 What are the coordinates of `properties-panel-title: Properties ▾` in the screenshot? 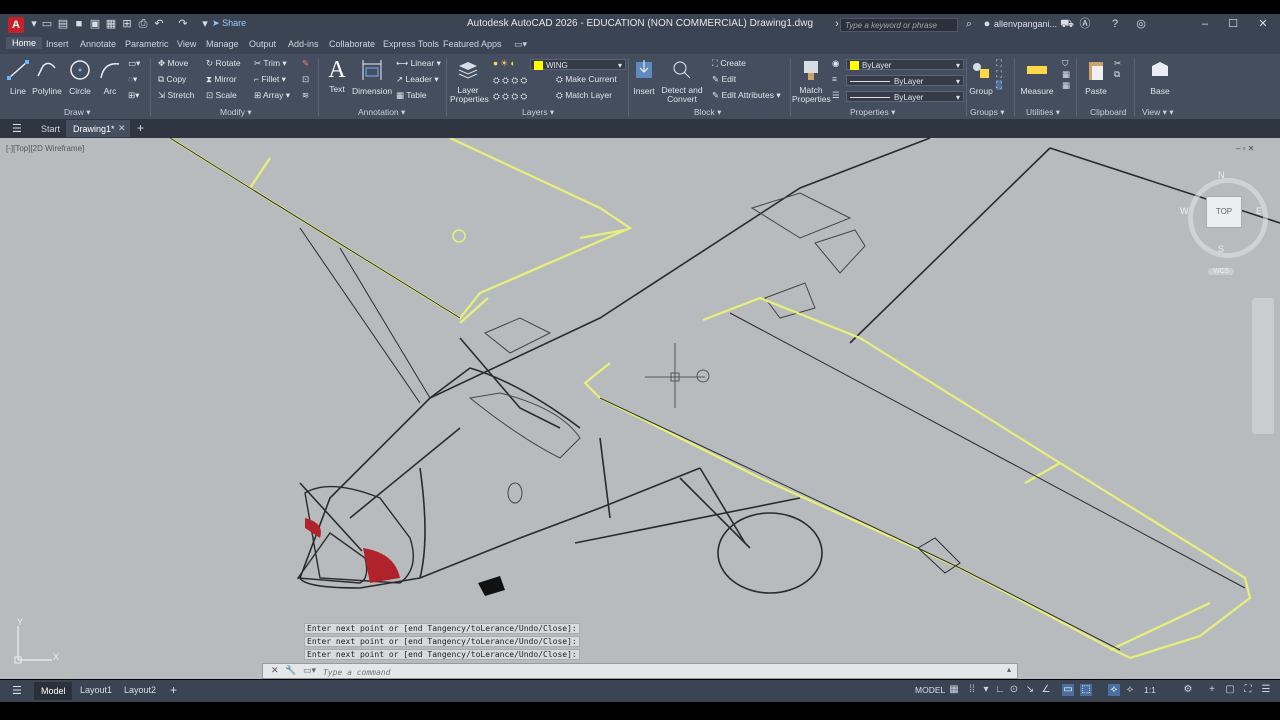 It's located at (872, 112).